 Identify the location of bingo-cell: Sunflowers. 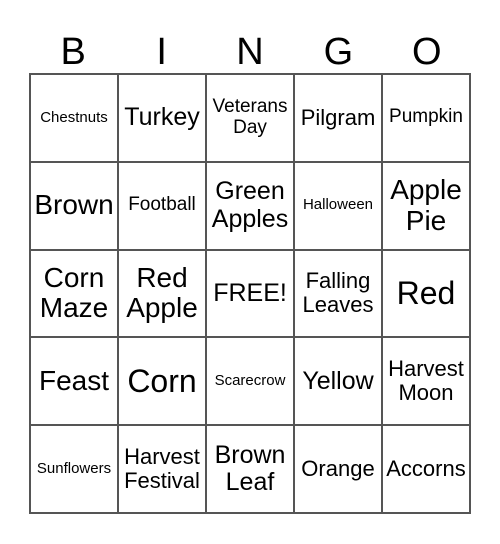
(74, 469).